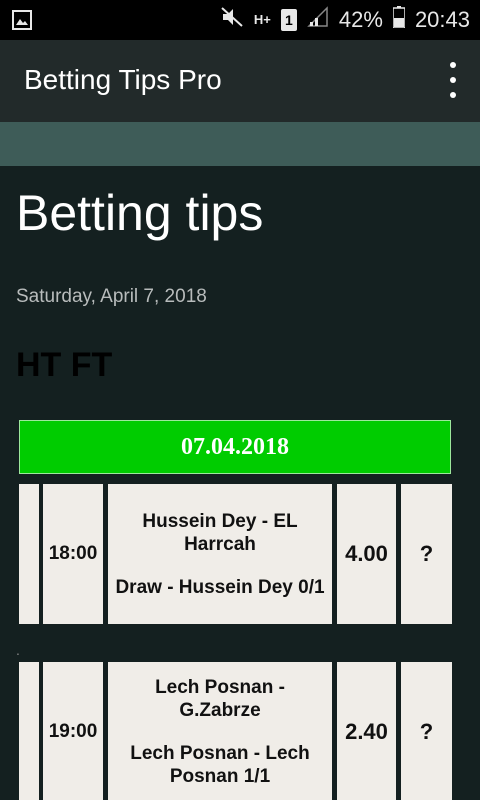  Describe the element at coordinates (220, 699) in the screenshot. I see `match-teams: Lech Posnan - G.Zabrze` at that location.